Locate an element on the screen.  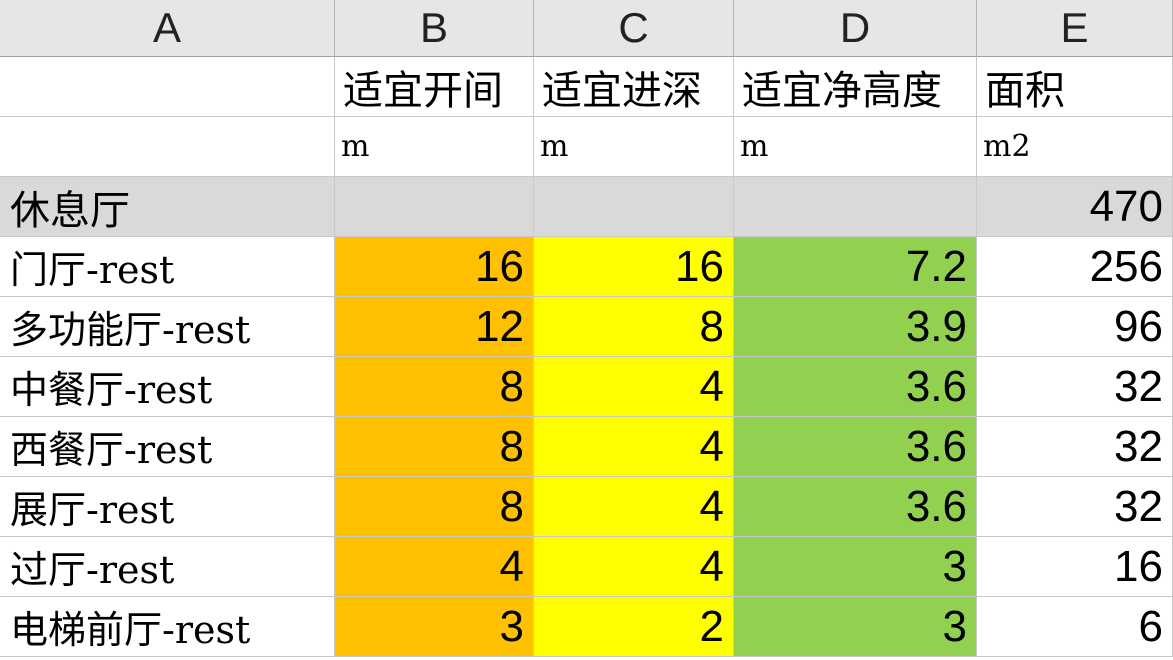
width-cell: 4 is located at coordinates (434, 567).